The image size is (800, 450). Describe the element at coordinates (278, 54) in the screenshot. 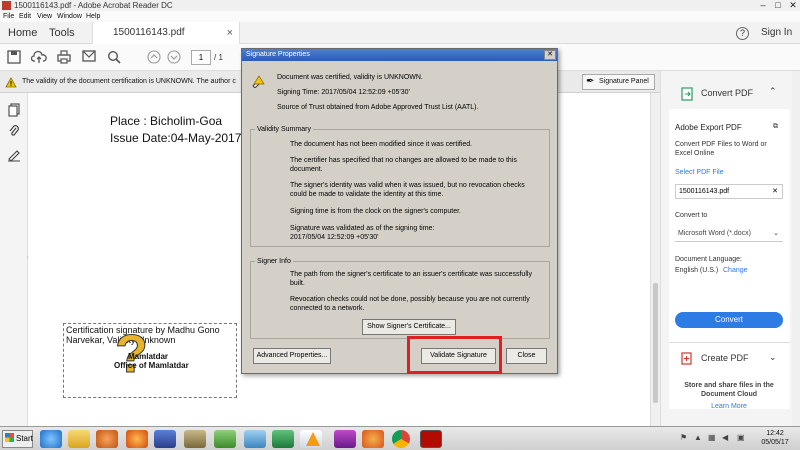

I see `dialog-title: Signature Properties` at that location.